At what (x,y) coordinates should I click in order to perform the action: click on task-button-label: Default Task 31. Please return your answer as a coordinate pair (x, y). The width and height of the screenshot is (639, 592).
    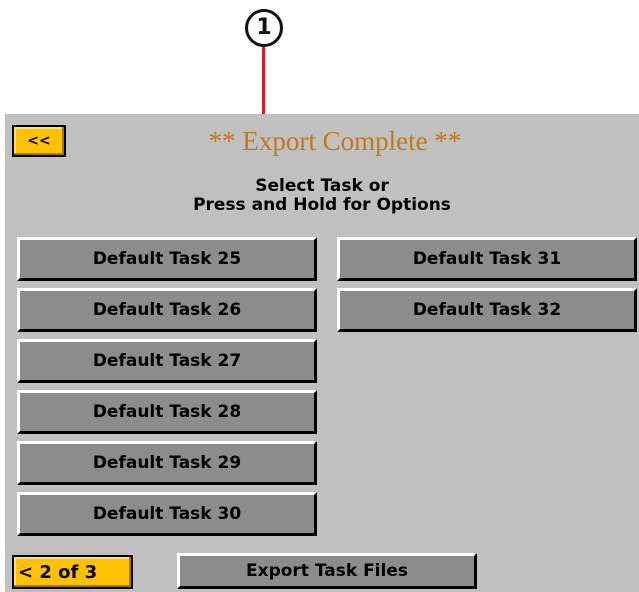
    Looking at the image, I should click on (487, 259).